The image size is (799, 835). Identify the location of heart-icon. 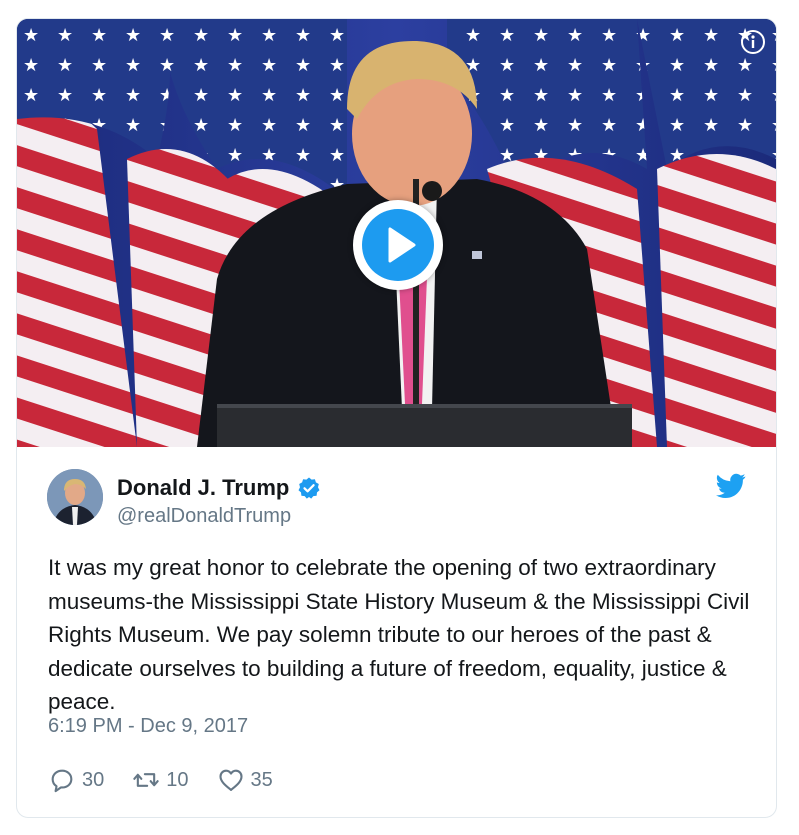
(230, 780).